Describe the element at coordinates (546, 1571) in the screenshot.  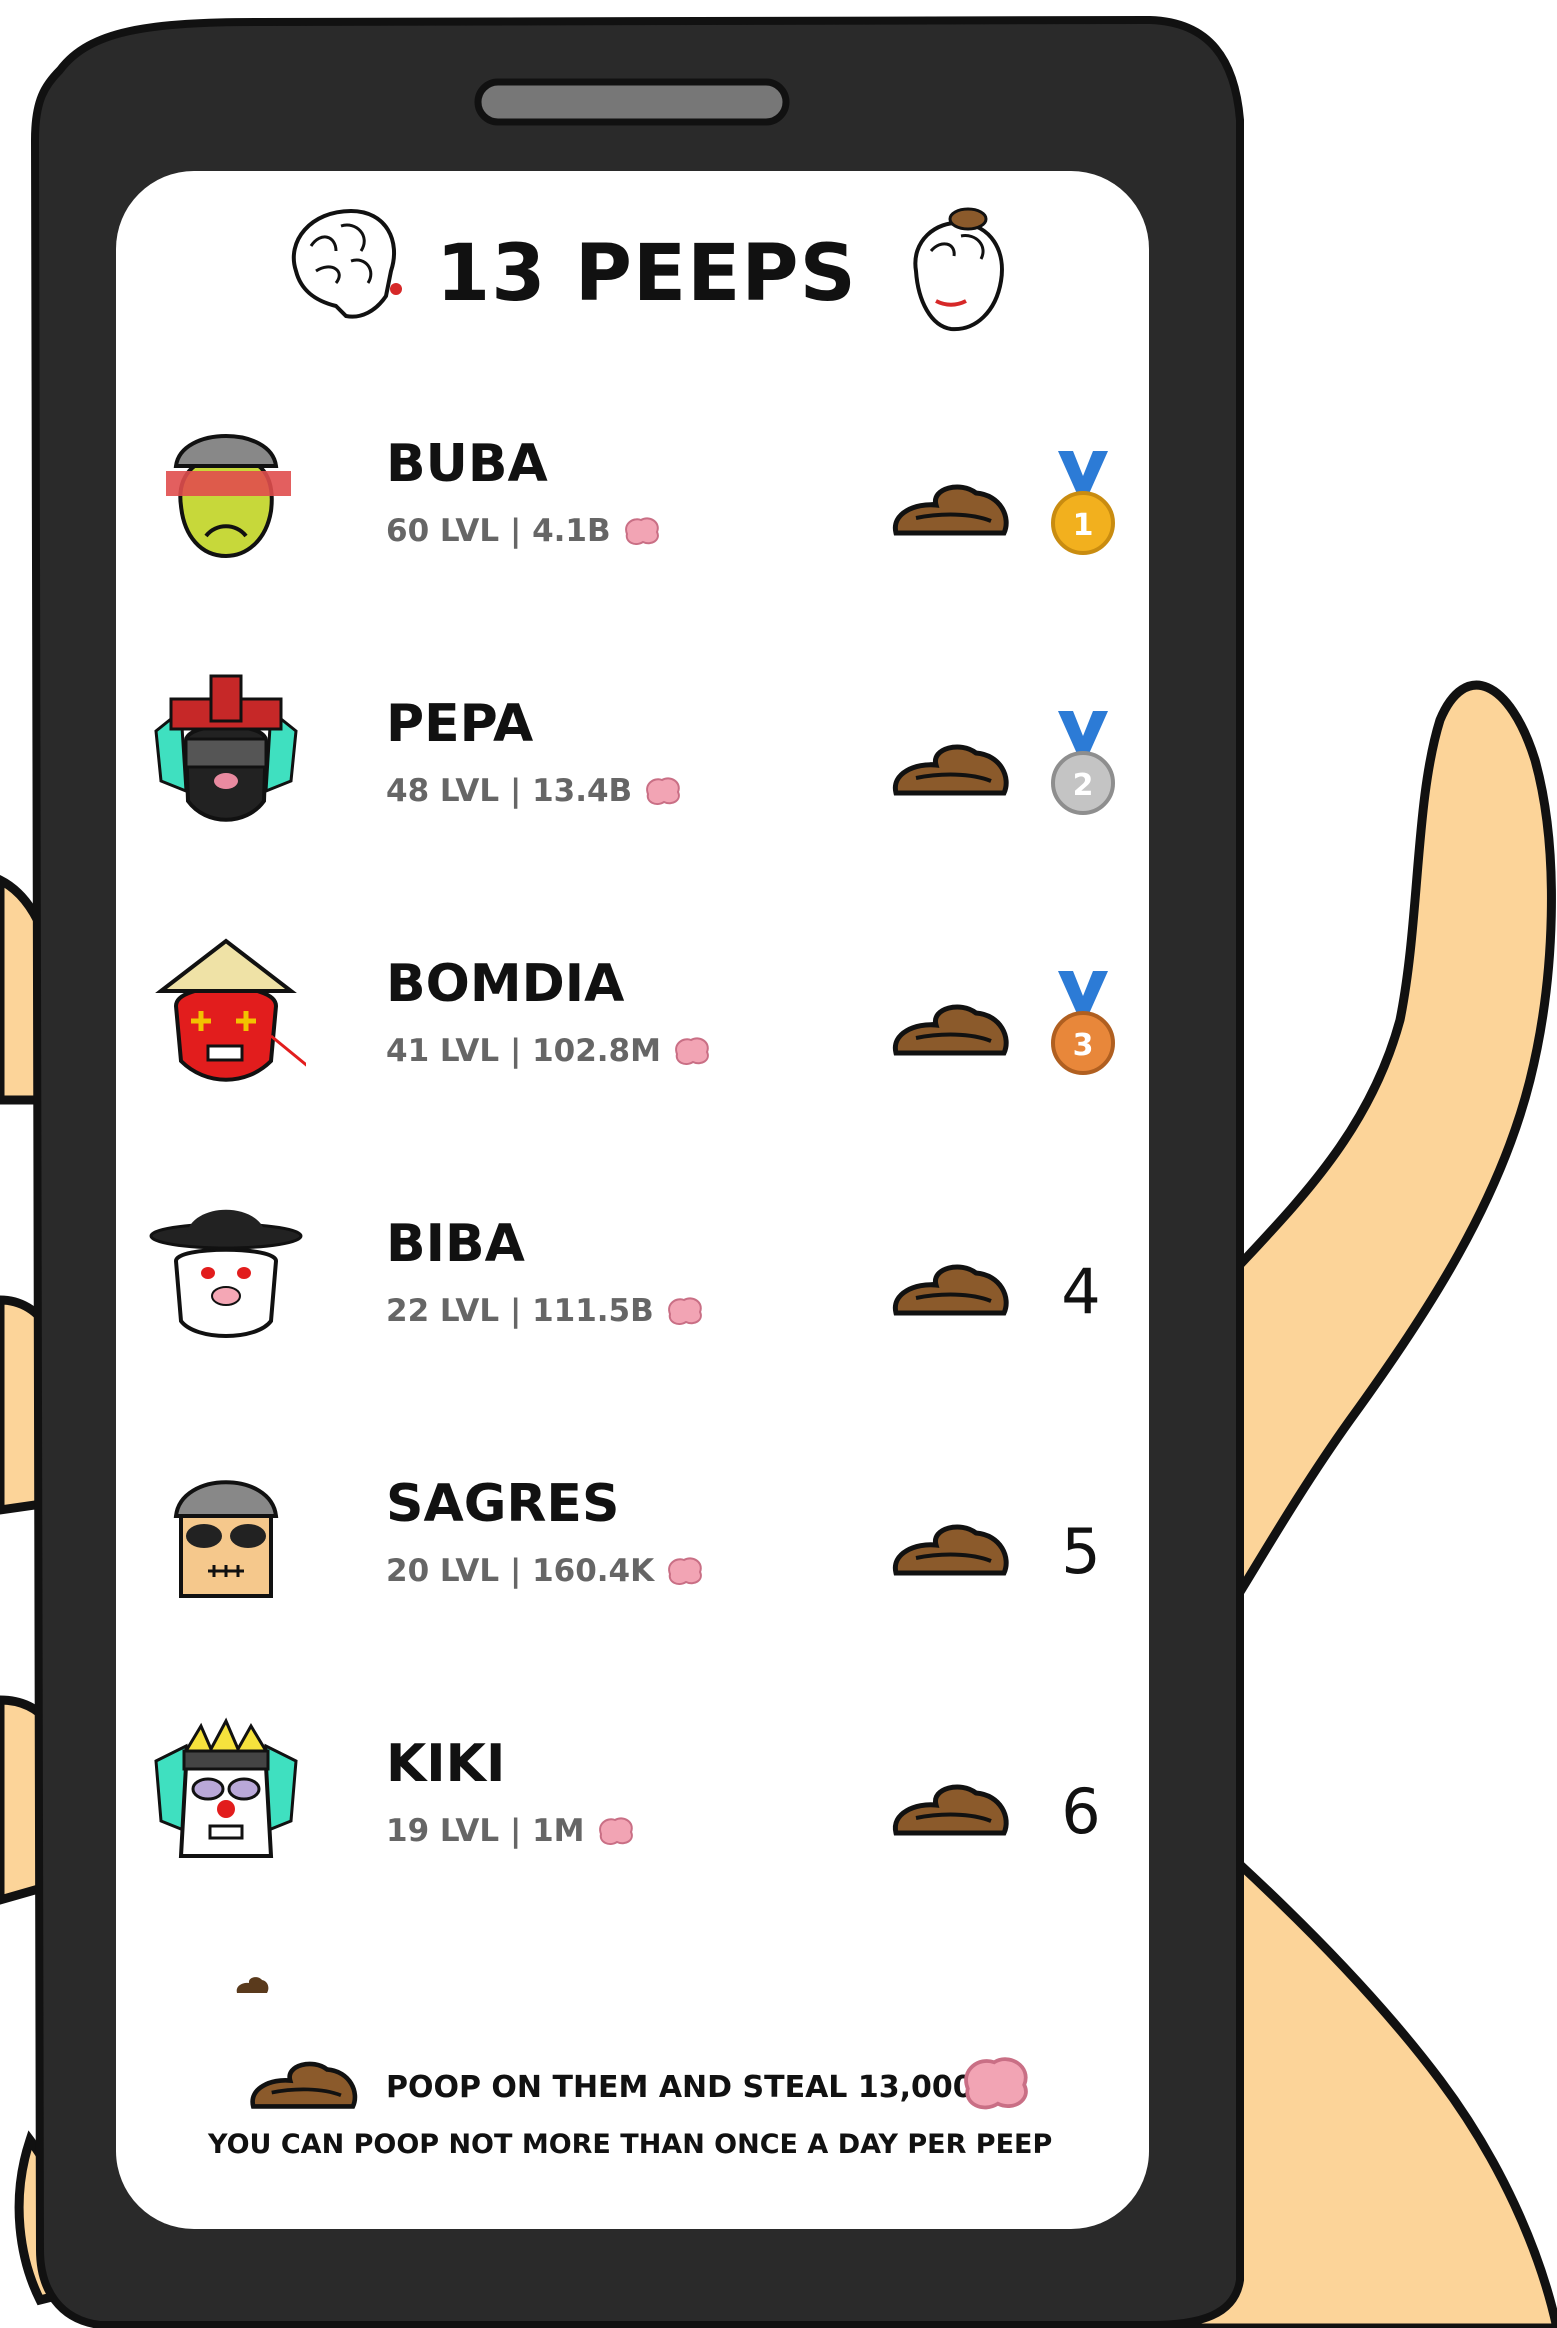
I see `player-stats: 20 LVL | 160.4K` at that location.